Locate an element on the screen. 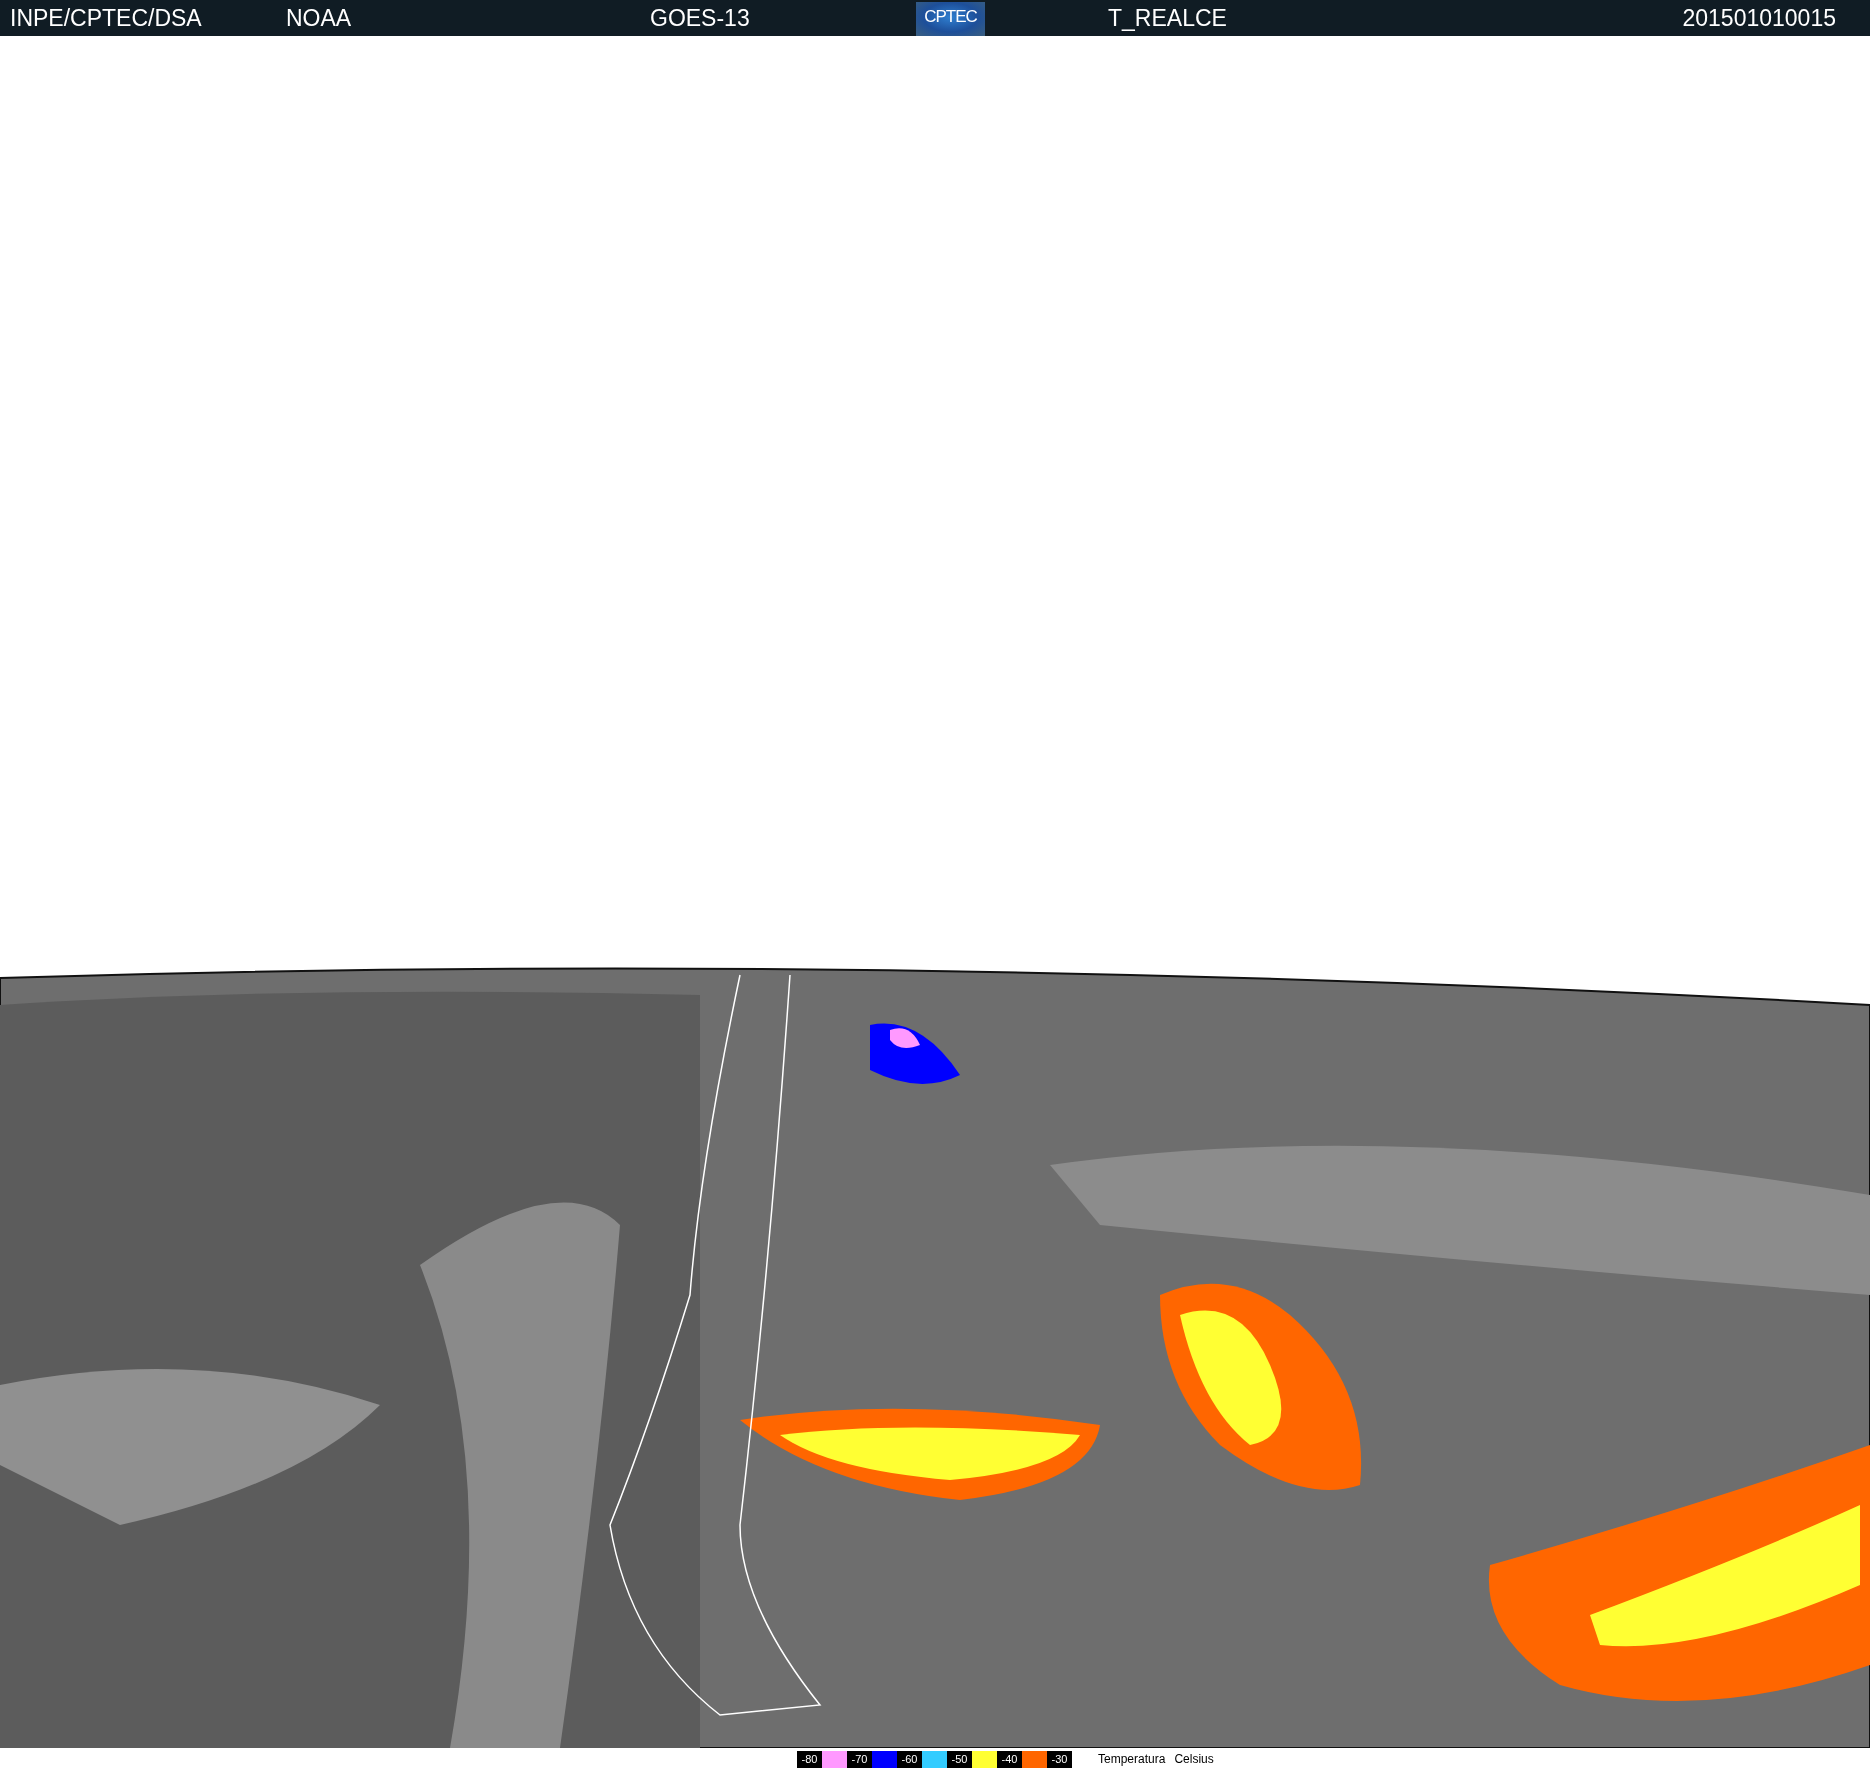 The width and height of the screenshot is (1870, 1770). agency-label: NOAA is located at coordinates (319, 18).